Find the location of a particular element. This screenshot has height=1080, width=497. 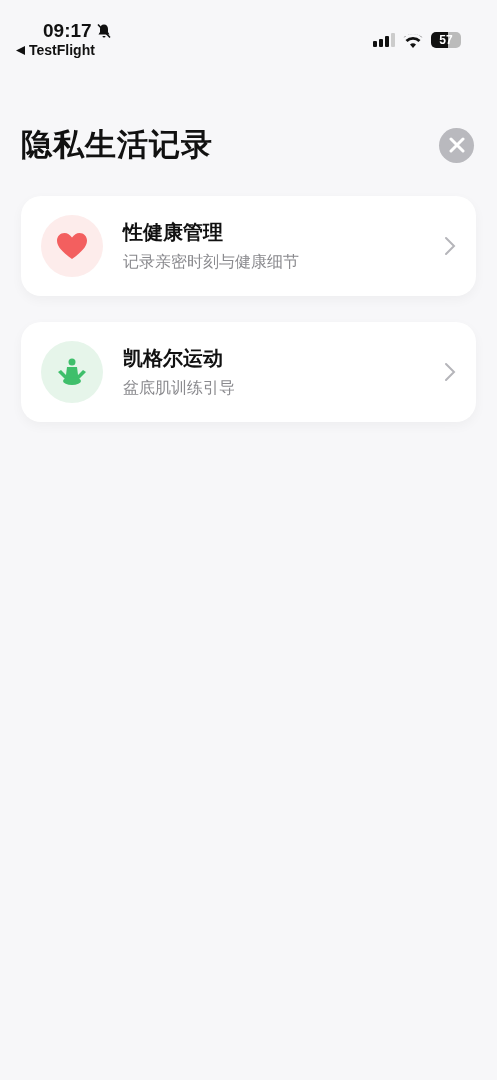

menu-card: 凯格尔运动 盆底肌训练引导 is located at coordinates (248, 372).